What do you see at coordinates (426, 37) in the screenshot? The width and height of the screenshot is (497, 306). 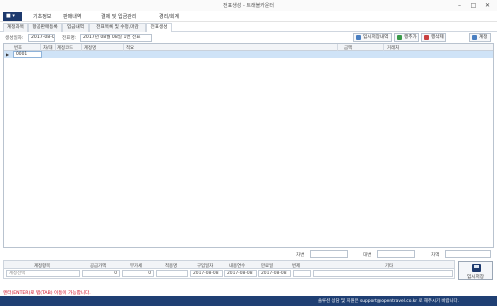 I see `minus-icon` at bounding box center [426, 37].